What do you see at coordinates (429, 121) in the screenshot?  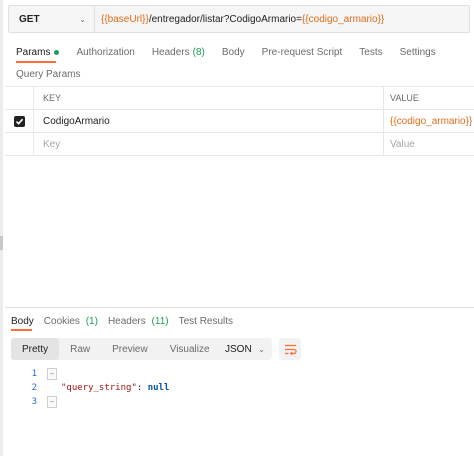 I see `param-value-cell: {{codigo_armario}}` at bounding box center [429, 121].